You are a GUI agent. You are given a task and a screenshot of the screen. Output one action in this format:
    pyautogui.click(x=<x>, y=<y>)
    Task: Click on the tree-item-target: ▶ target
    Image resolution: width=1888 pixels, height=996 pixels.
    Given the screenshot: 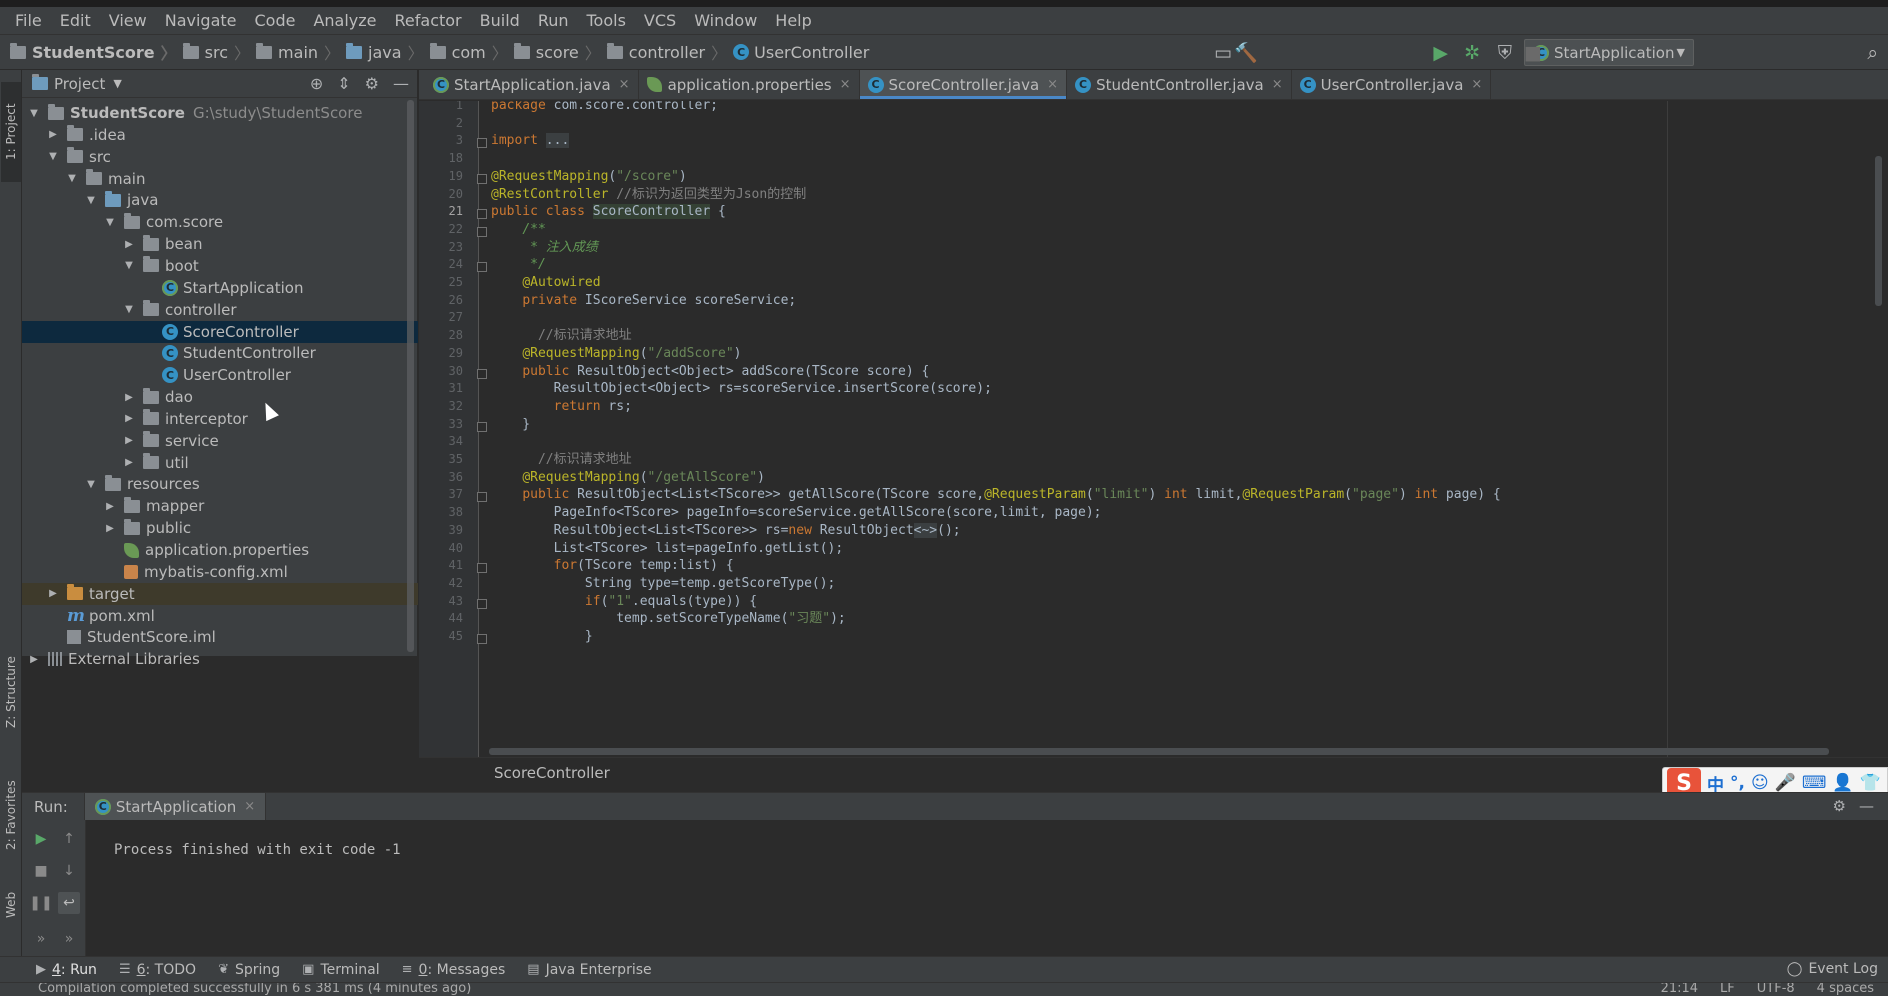 What is the action you would take?
    pyautogui.click(x=220, y=593)
    